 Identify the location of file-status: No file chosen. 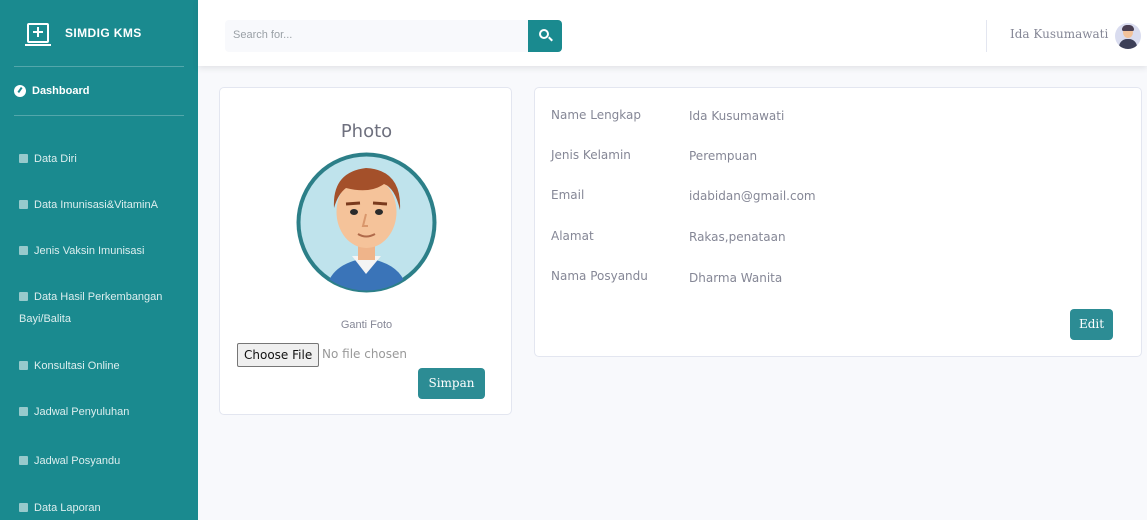
(365, 354).